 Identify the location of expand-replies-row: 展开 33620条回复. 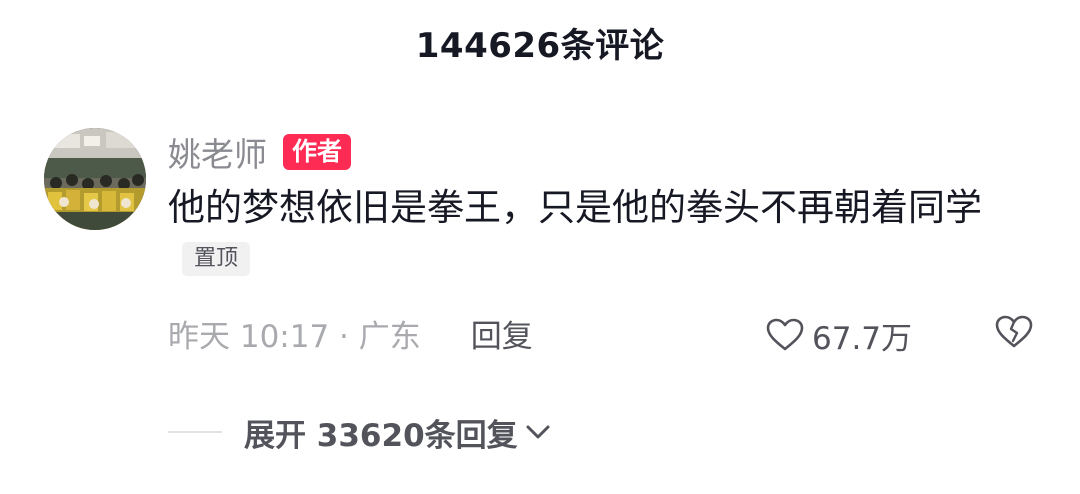
(360, 432).